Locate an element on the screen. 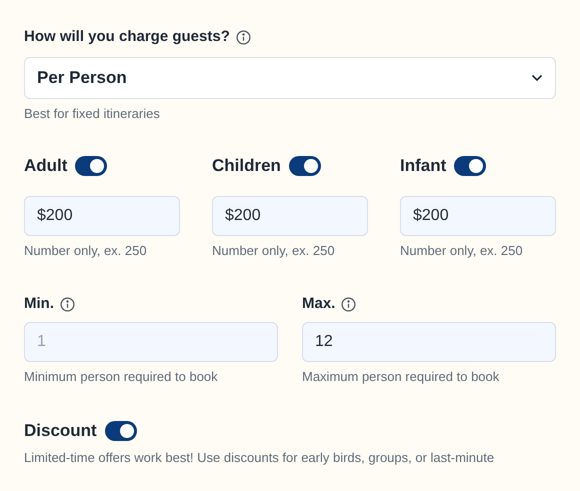 The width and height of the screenshot is (580, 491). price-label: Infant is located at coordinates (423, 165).